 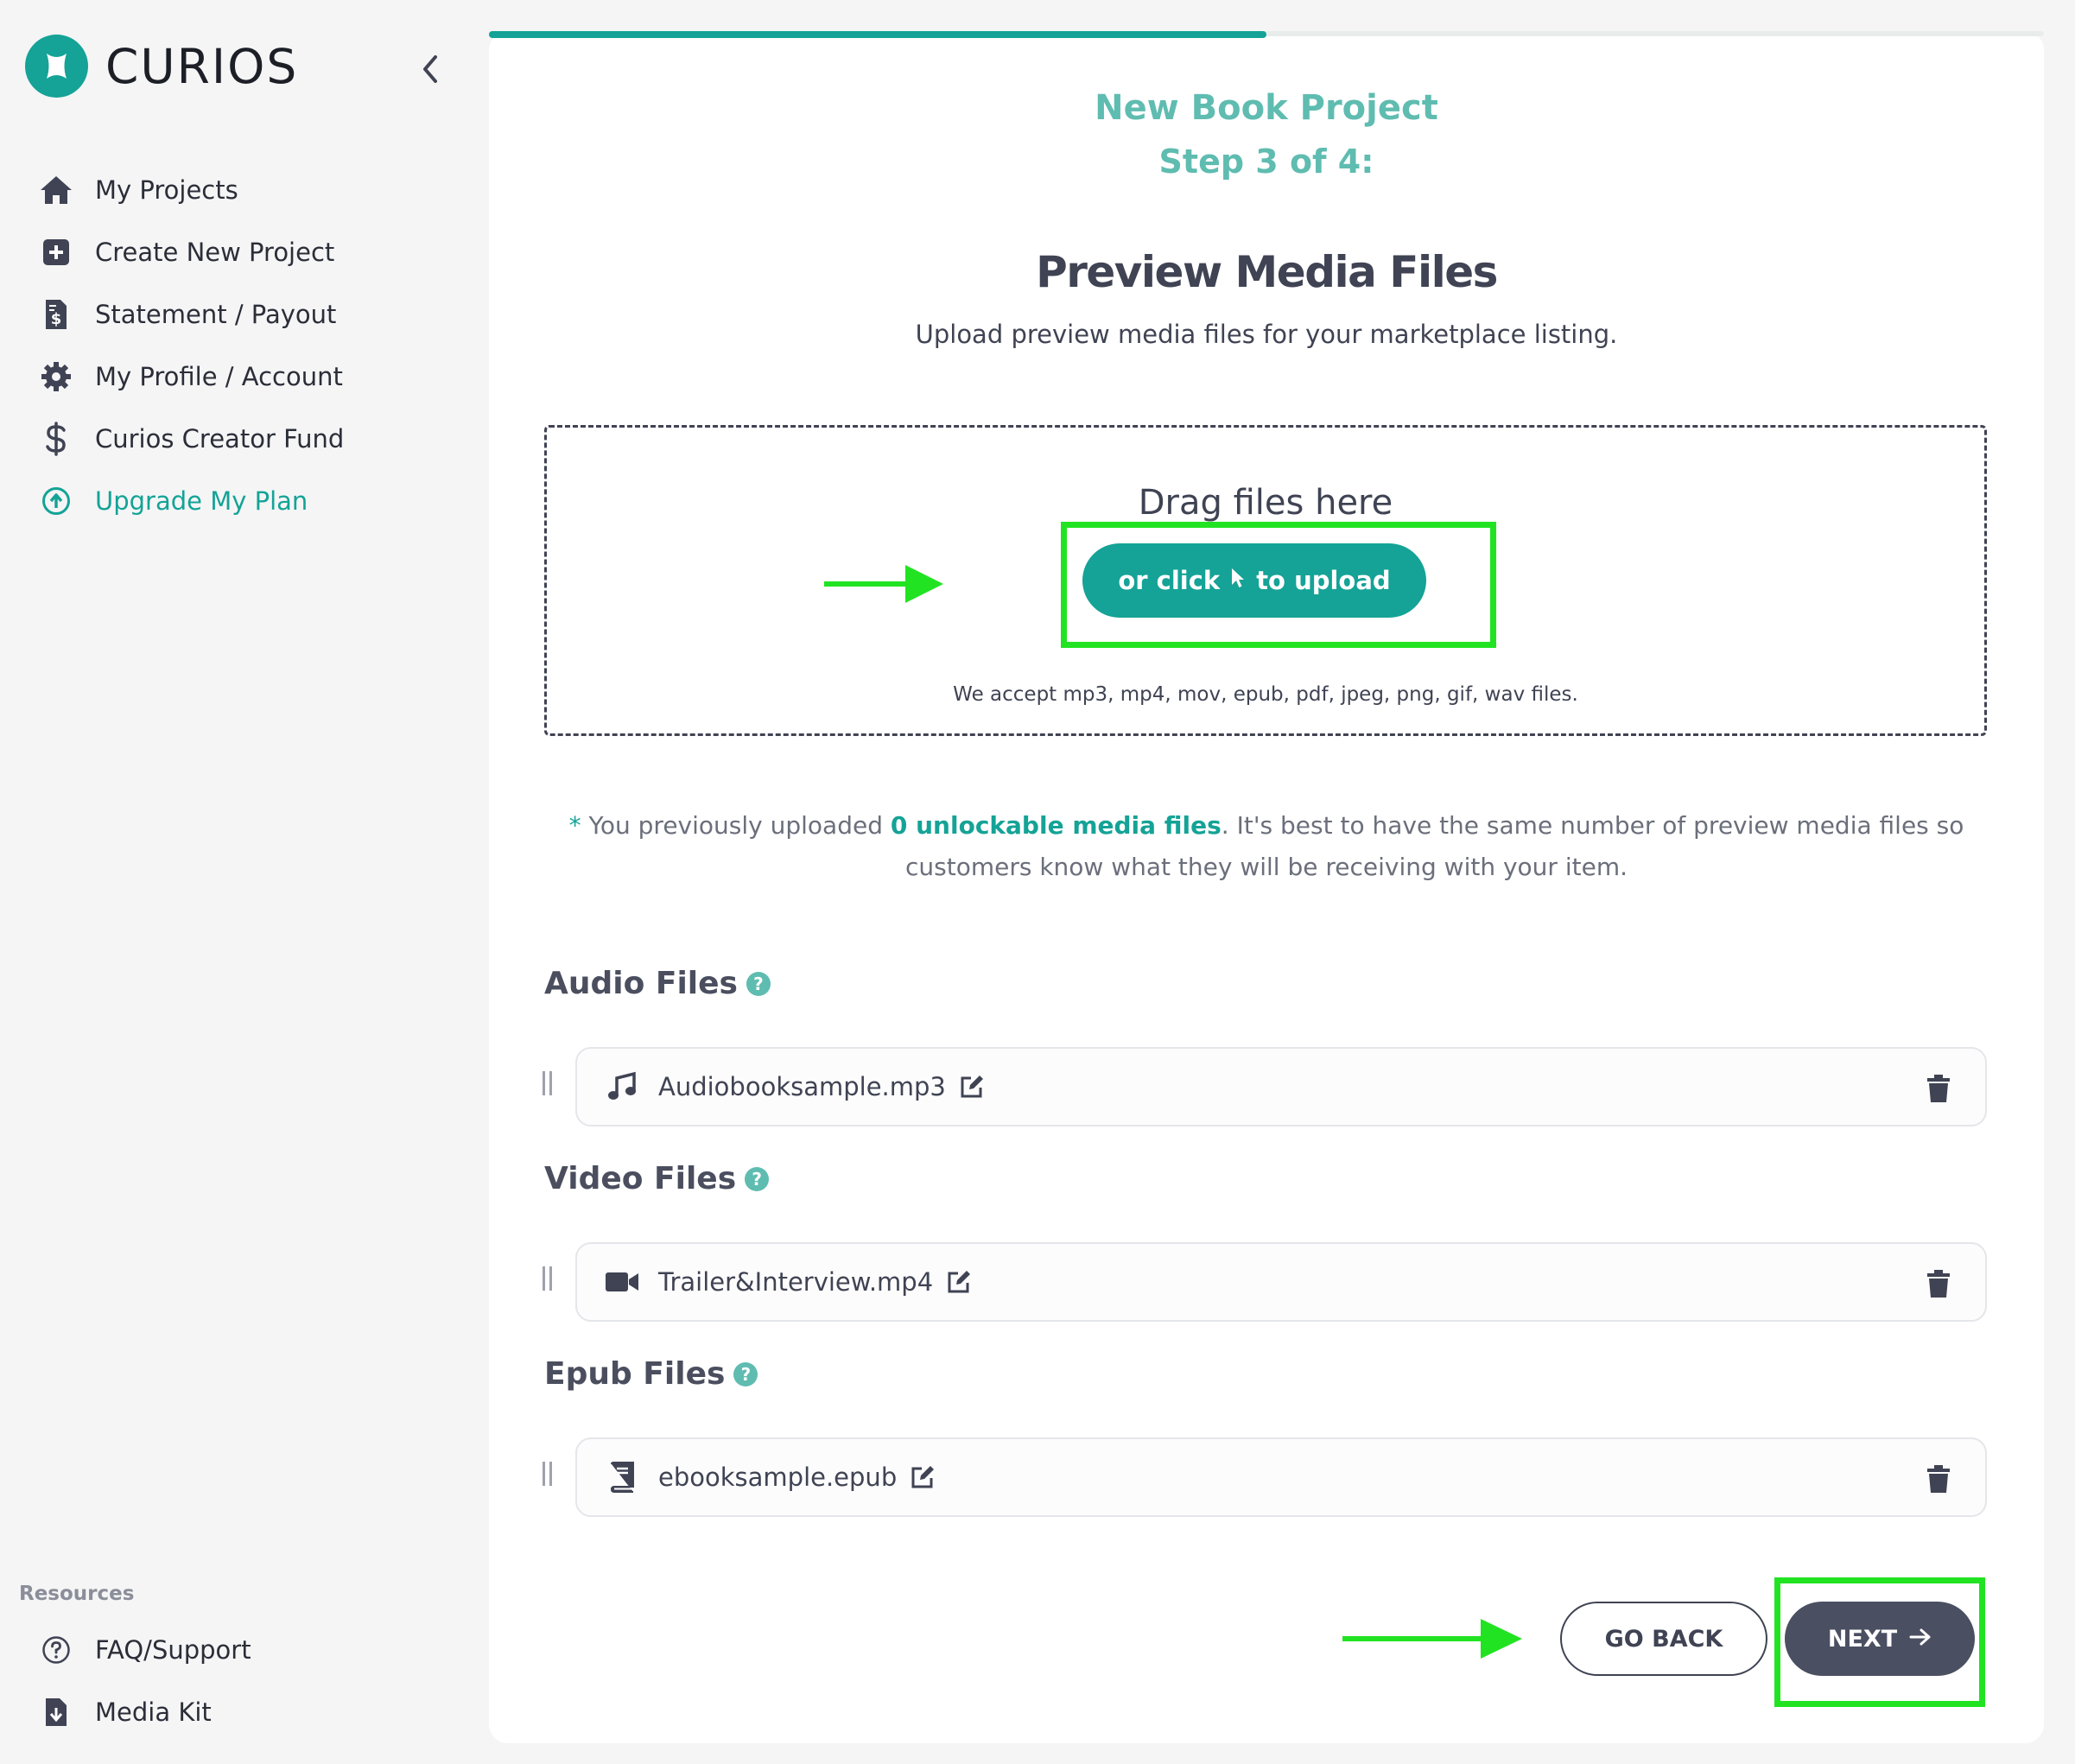 What do you see at coordinates (77, 1594) in the screenshot?
I see `resources-heading: Resources` at bounding box center [77, 1594].